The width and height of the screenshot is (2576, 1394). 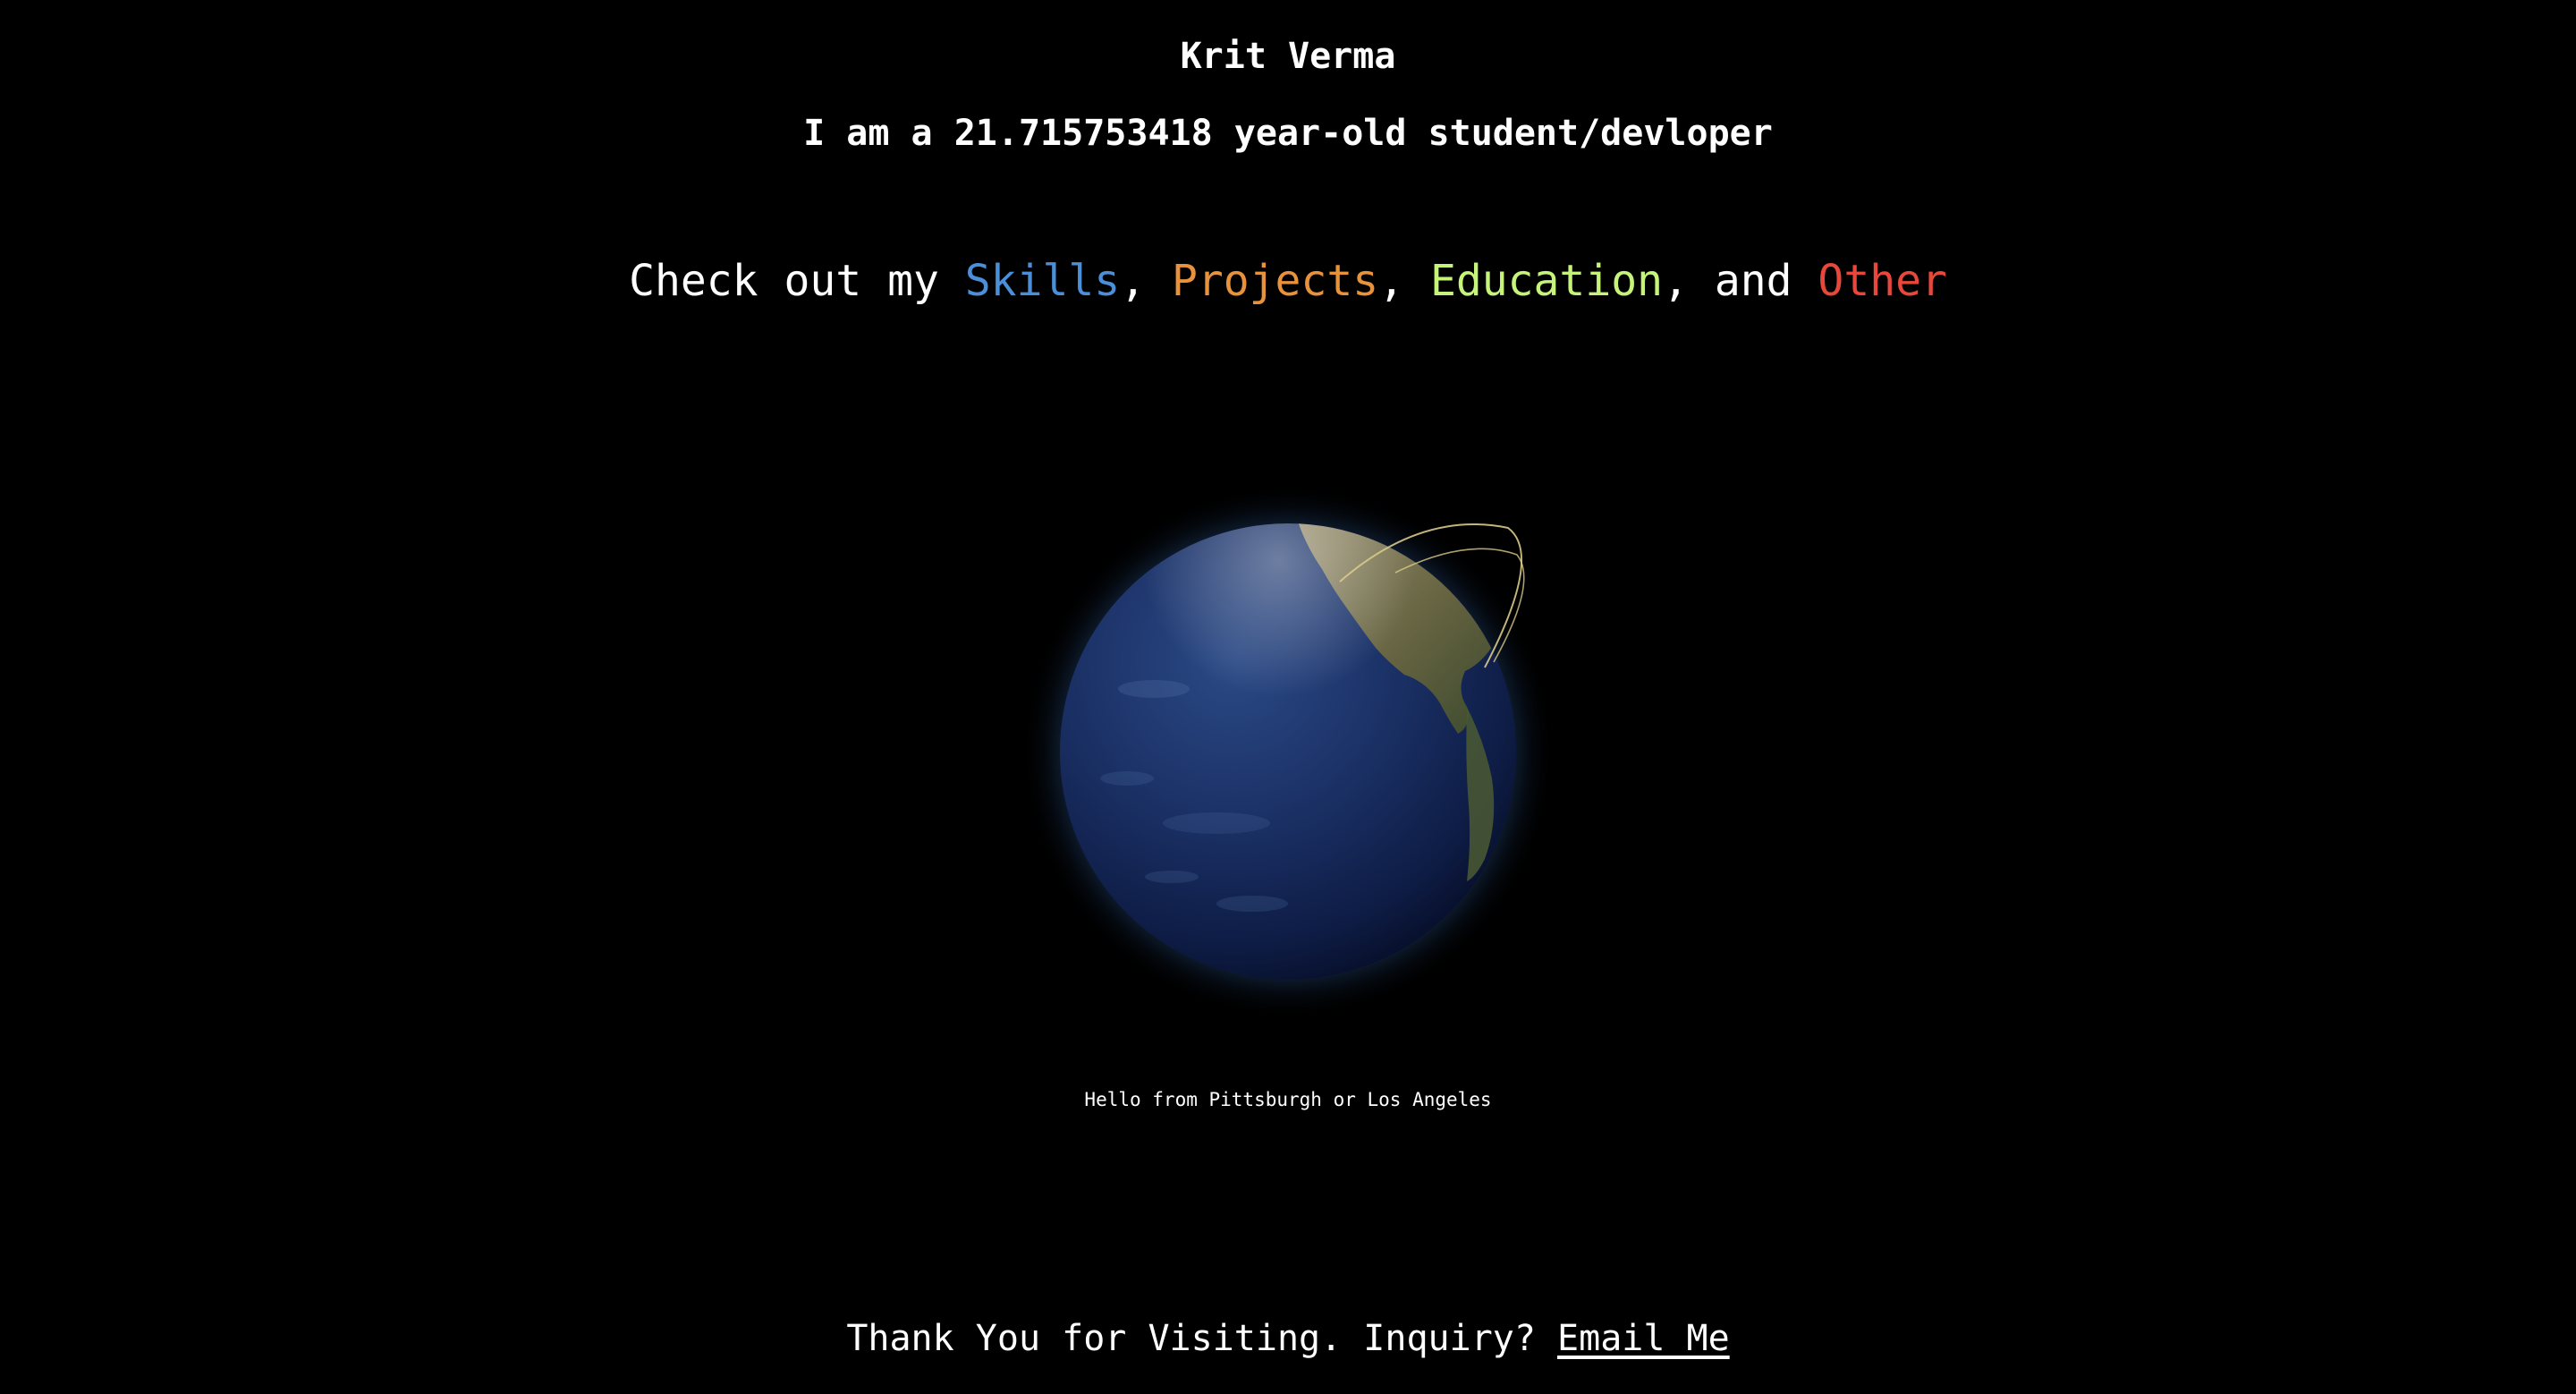 What do you see at coordinates (1042, 281) in the screenshot?
I see `skills-link: Skills` at bounding box center [1042, 281].